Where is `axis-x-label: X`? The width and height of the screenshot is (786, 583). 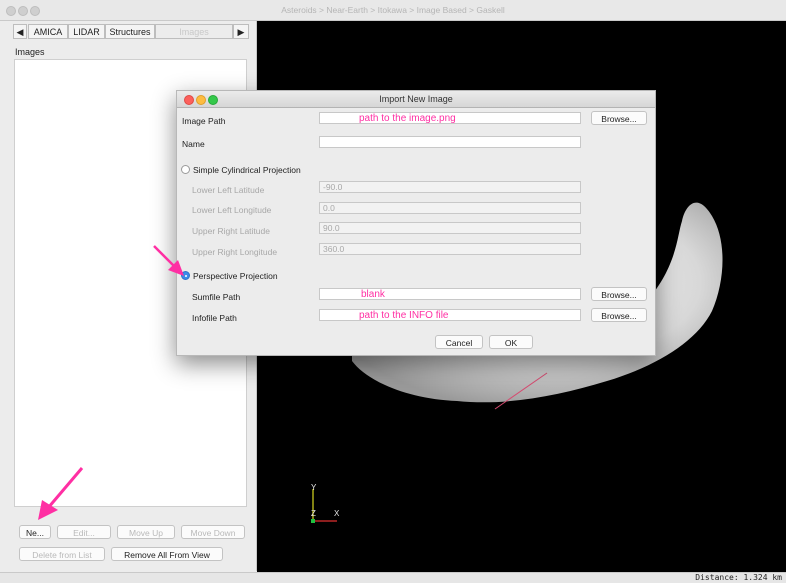 axis-x-label: X is located at coordinates (337, 513).